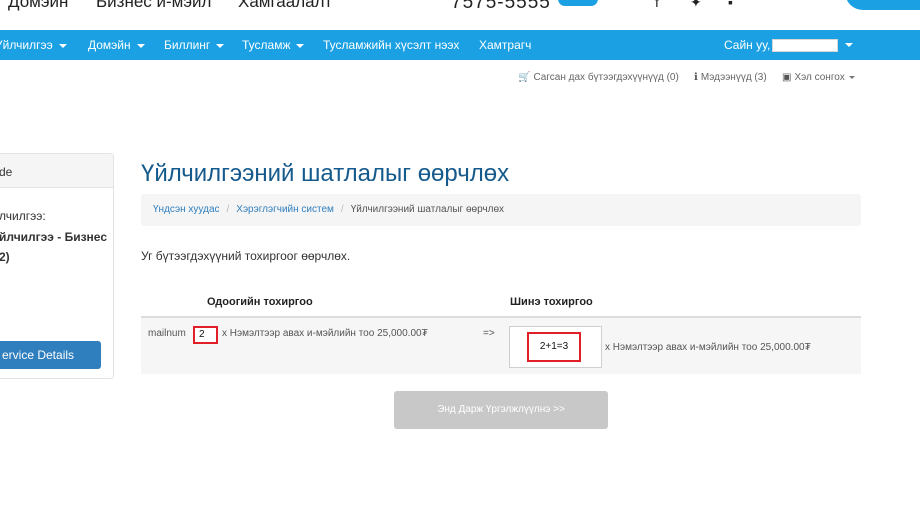 This screenshot has width=920, height=518. What do you see at coordinates (6, 172) in the screenshot?
I see `sidebar-heading: de` at bounding box center [6, 172].